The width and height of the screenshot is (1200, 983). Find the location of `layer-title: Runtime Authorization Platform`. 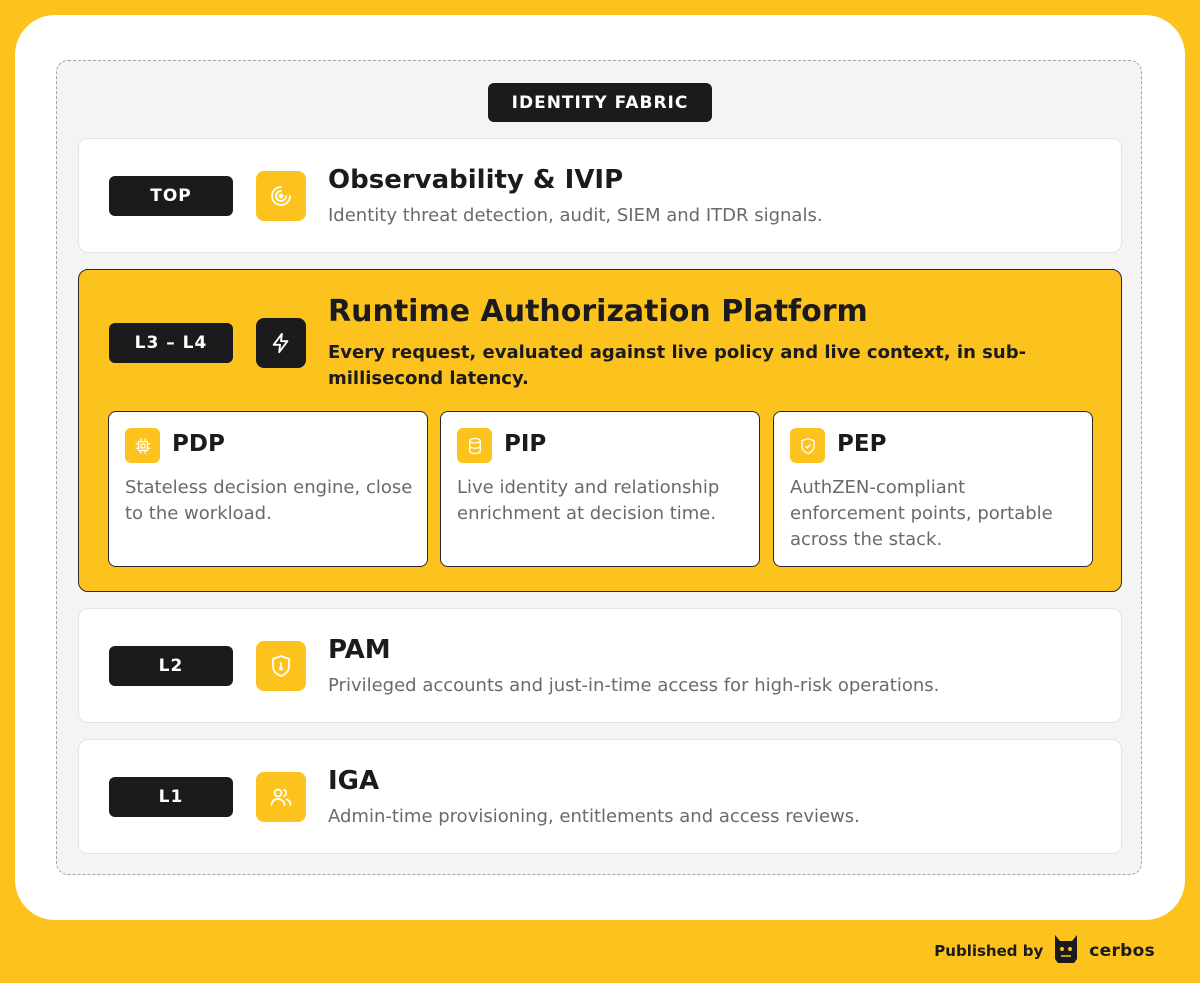

layer-title: Runtime Authorization Platform is located at coordinates (598, 311).